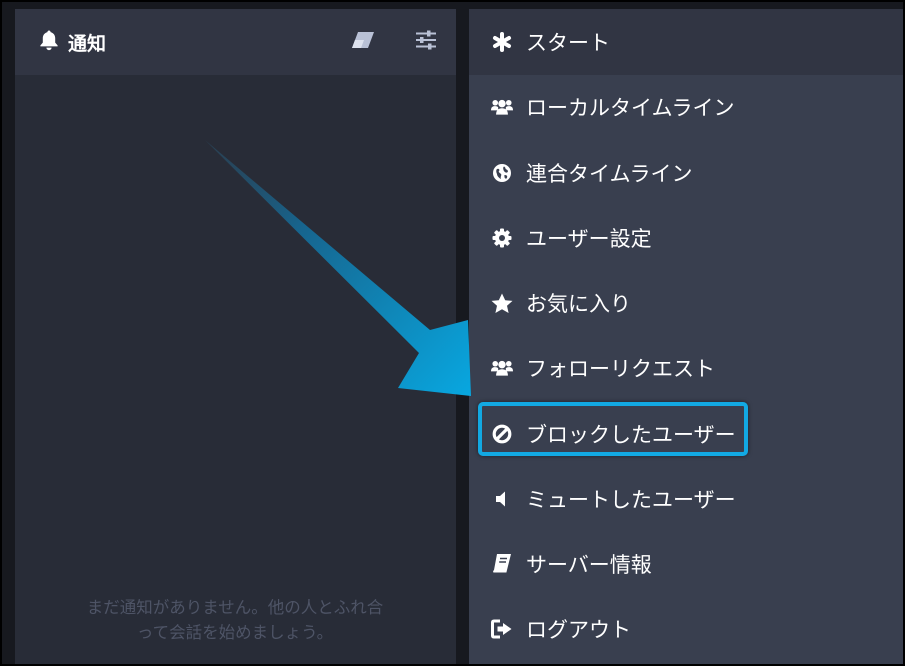 The image size is (905, 666). What do you see at coordinates (502, 629) in the screenshot?
I see `sign-out-icon` at bounding box center [502, 629].